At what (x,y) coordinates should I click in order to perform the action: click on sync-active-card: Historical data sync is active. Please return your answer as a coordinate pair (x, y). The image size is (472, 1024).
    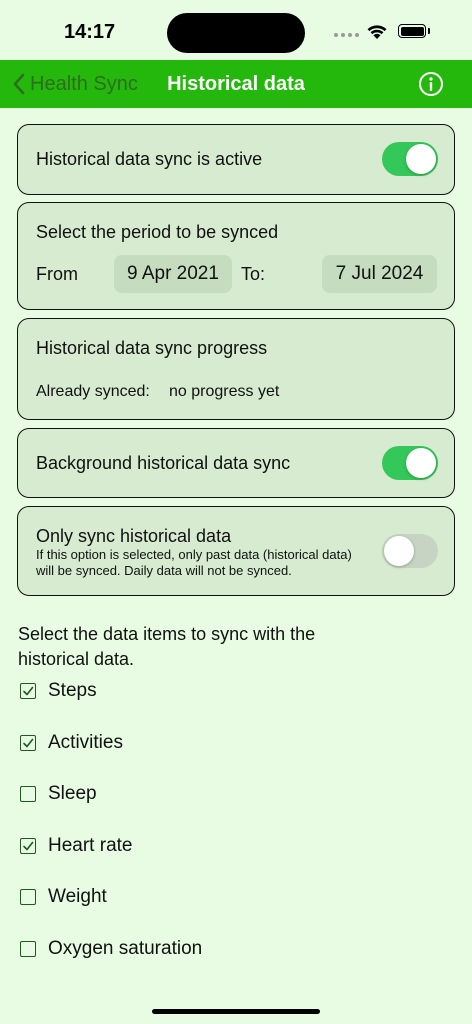
    Looking at the image, I should click on (236, 159).